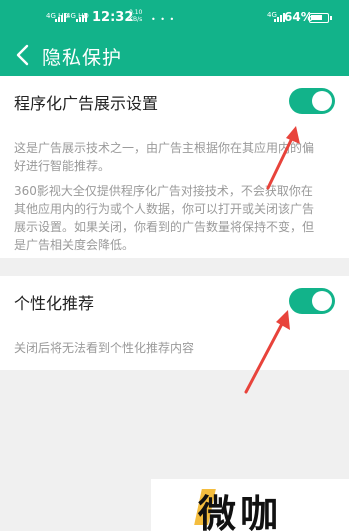 This screenshot has width=349, height=531. Describe the element at coordinates (164, 209) in the screenshot. I see `description-line: 其他应用内的行为或个人数据，你可以打开或关闭该广告` at that location.